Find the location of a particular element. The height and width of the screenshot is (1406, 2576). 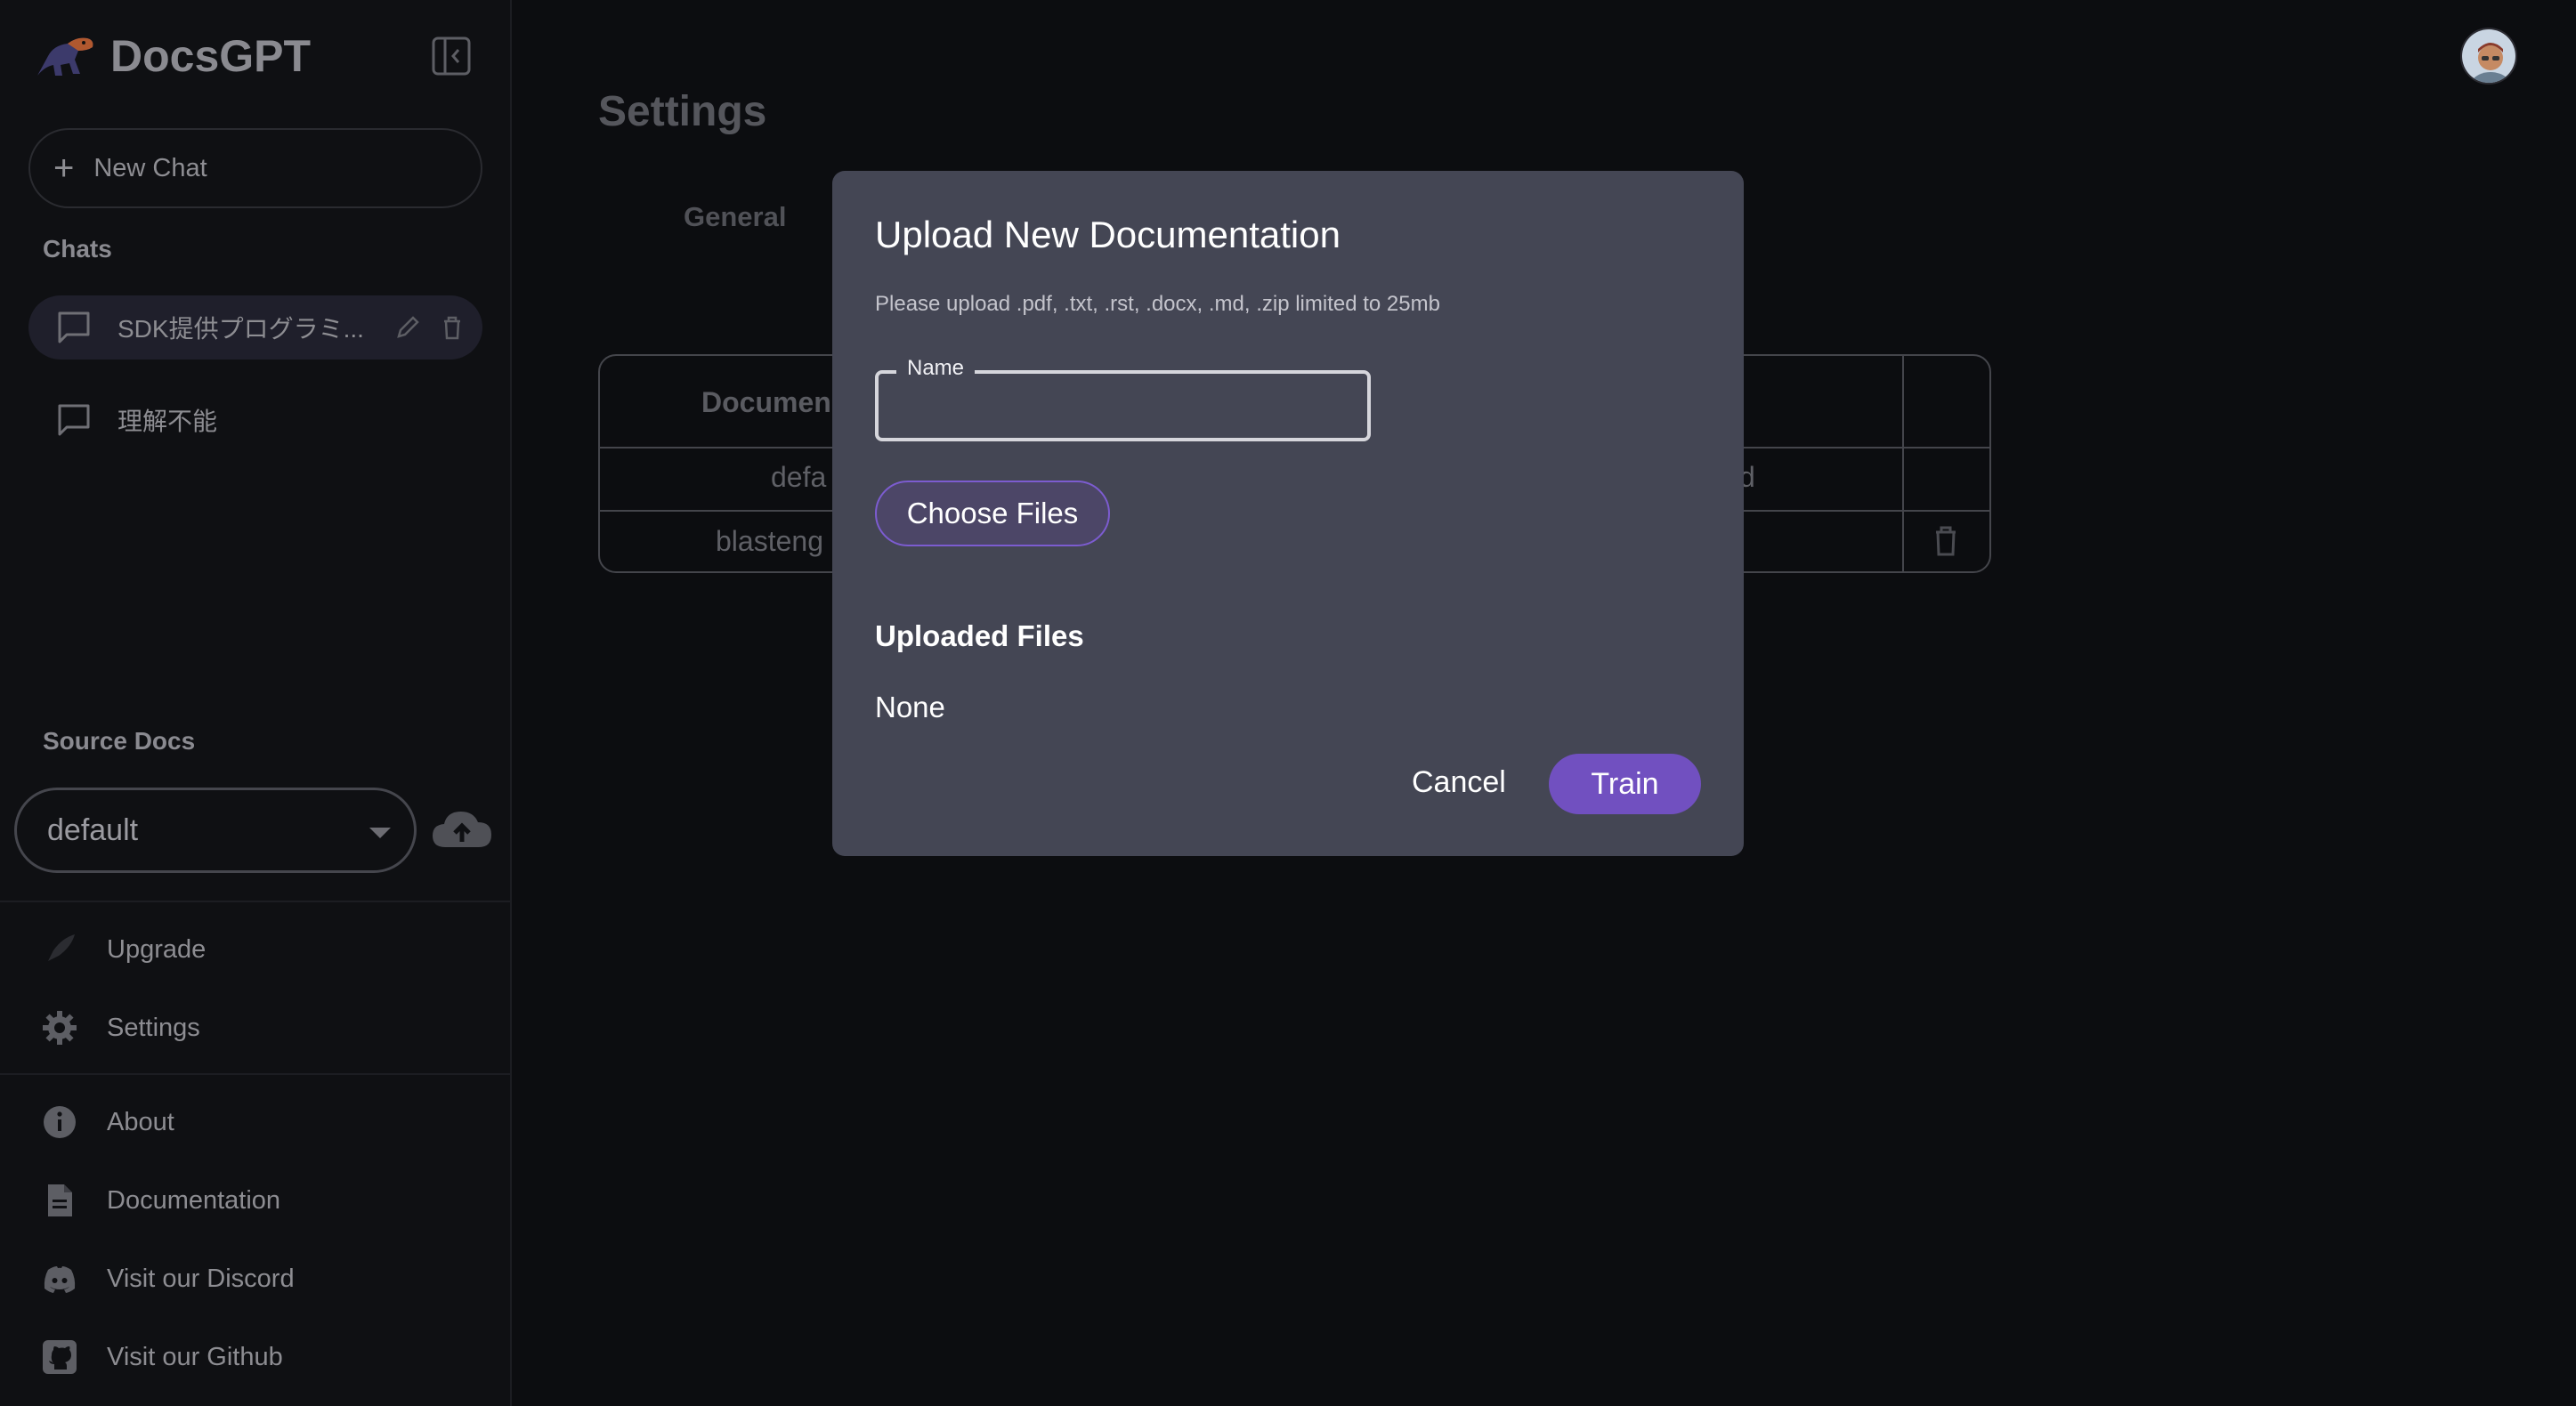

source-docs-select: default is located at coordinates (216, 830).